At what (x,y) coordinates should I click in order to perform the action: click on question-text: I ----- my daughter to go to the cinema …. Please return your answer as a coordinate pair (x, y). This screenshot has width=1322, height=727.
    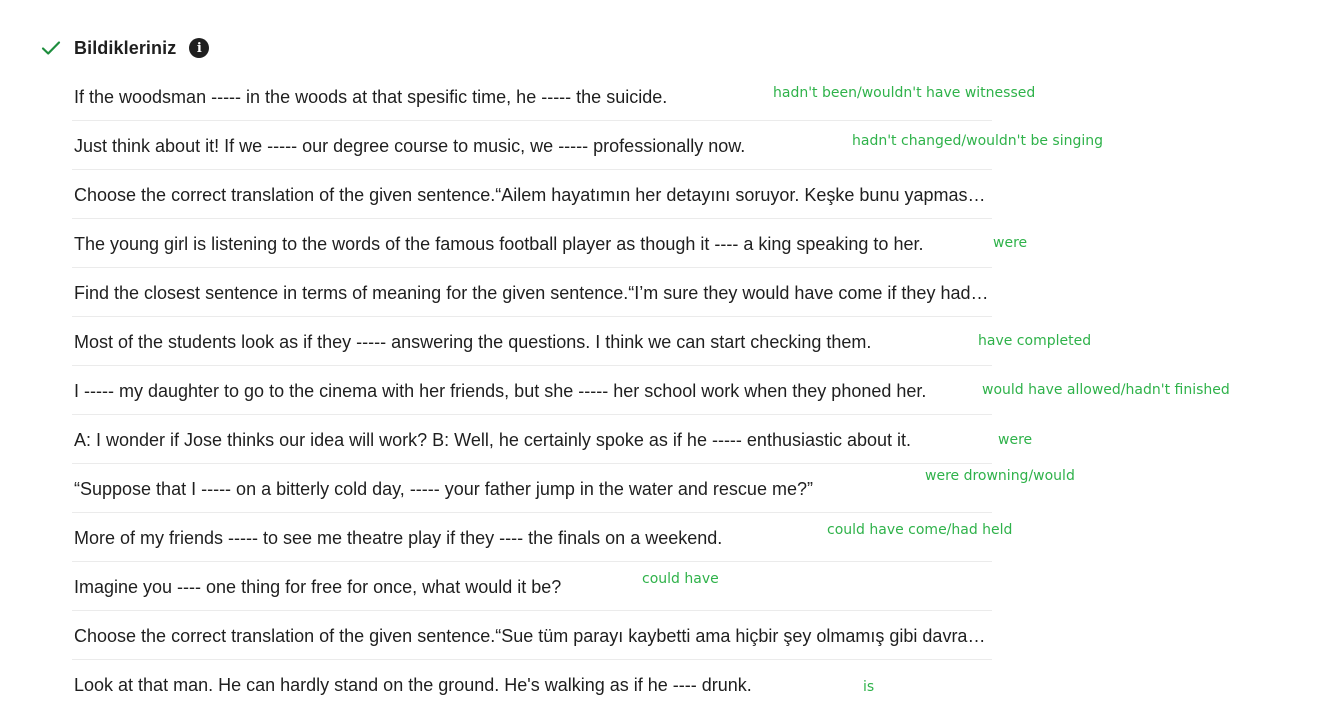
    Looking at the image, I should click on (528, 391).